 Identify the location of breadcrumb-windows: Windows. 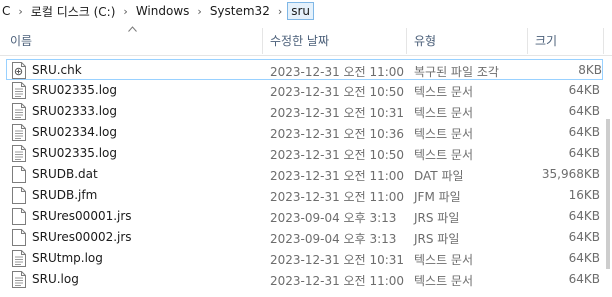
(163, 11).